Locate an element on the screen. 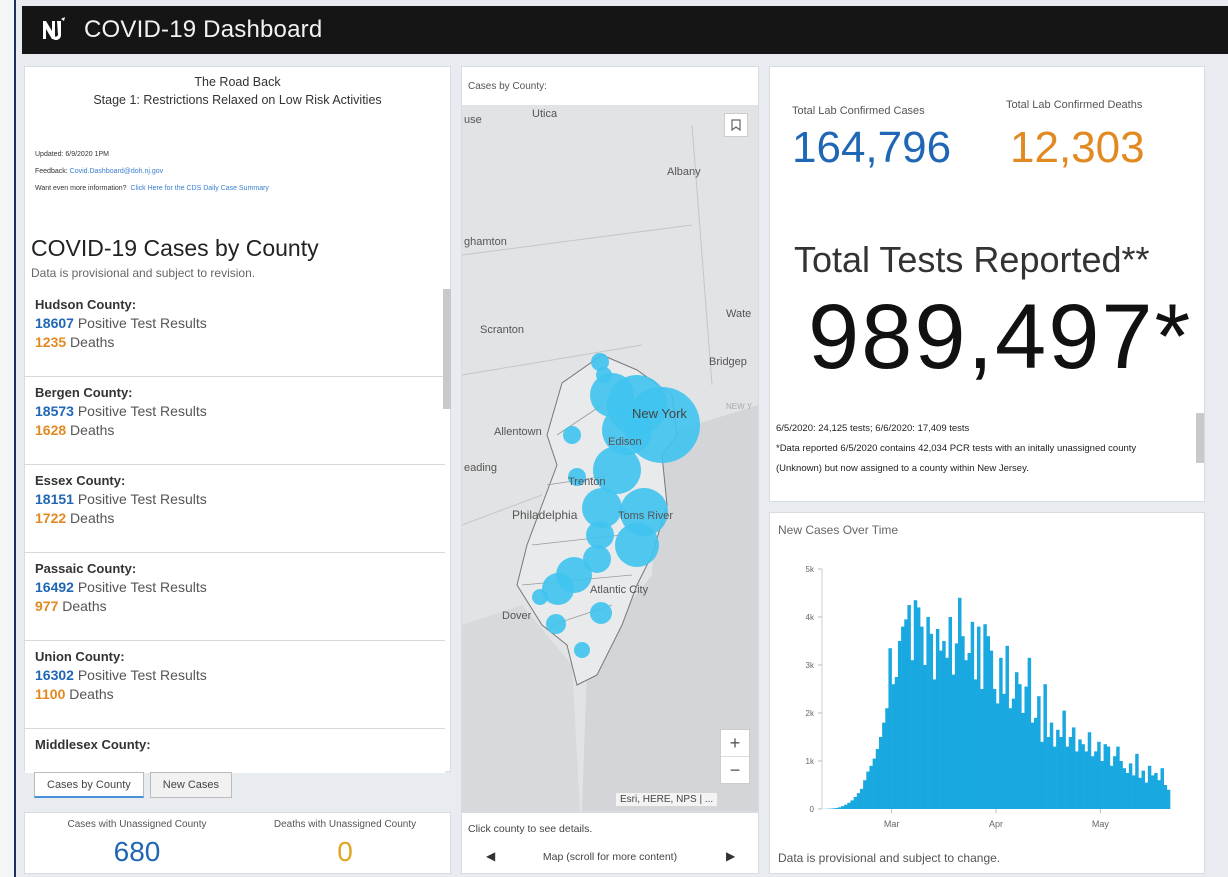 This screenshot has width=1228, height=877. totals-scrollbar is located at coordinates (1200, 438).